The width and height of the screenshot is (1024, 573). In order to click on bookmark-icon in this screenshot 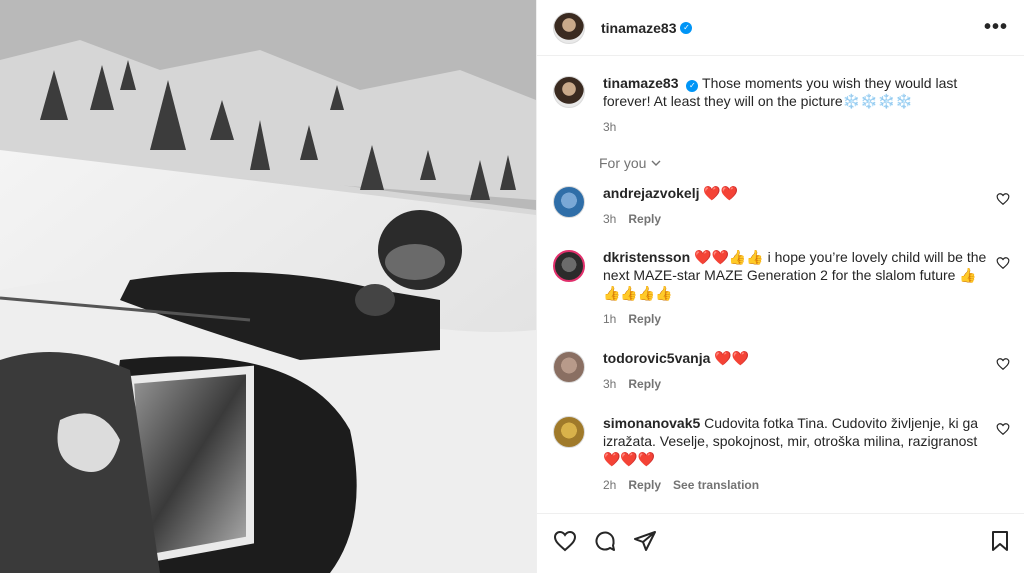, I will do `click(1000, 541)`.